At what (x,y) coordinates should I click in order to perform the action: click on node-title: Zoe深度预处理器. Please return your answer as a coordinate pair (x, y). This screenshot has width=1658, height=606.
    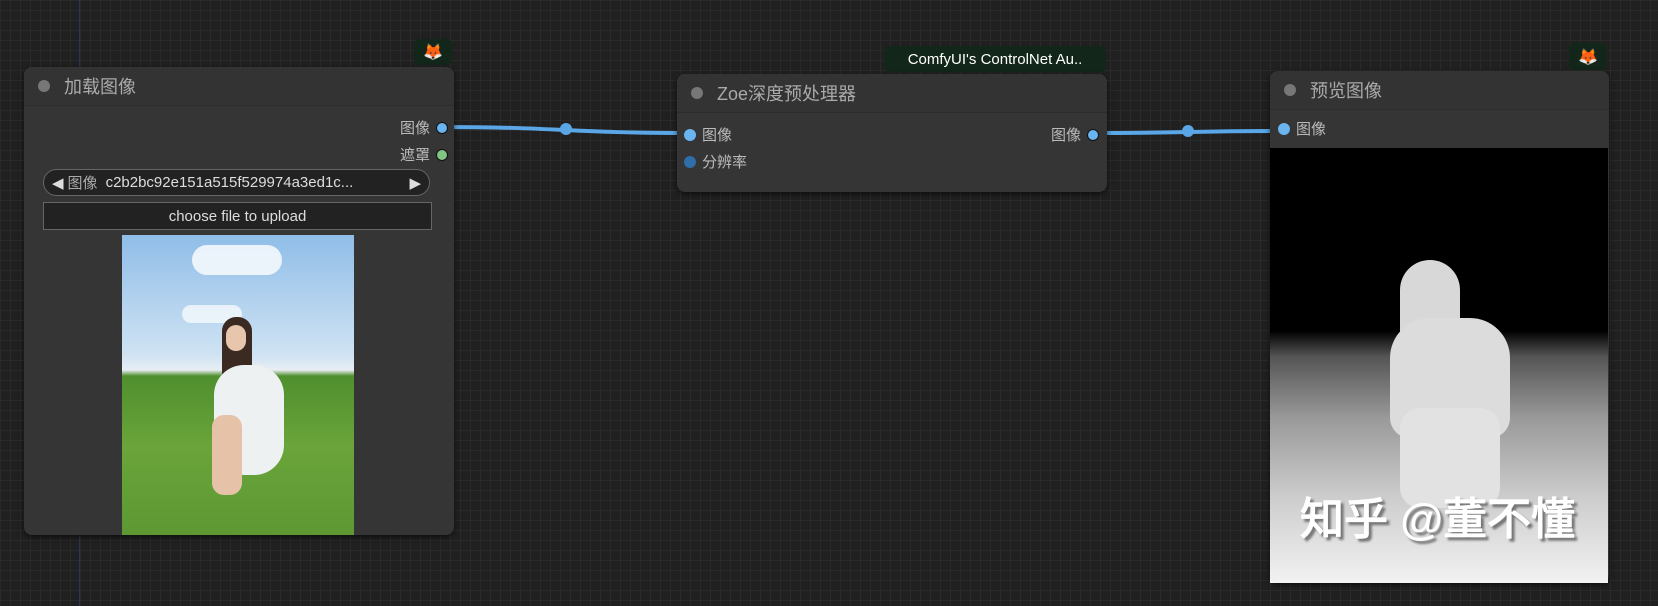
    Looking at the image, I should click on (787, 94).